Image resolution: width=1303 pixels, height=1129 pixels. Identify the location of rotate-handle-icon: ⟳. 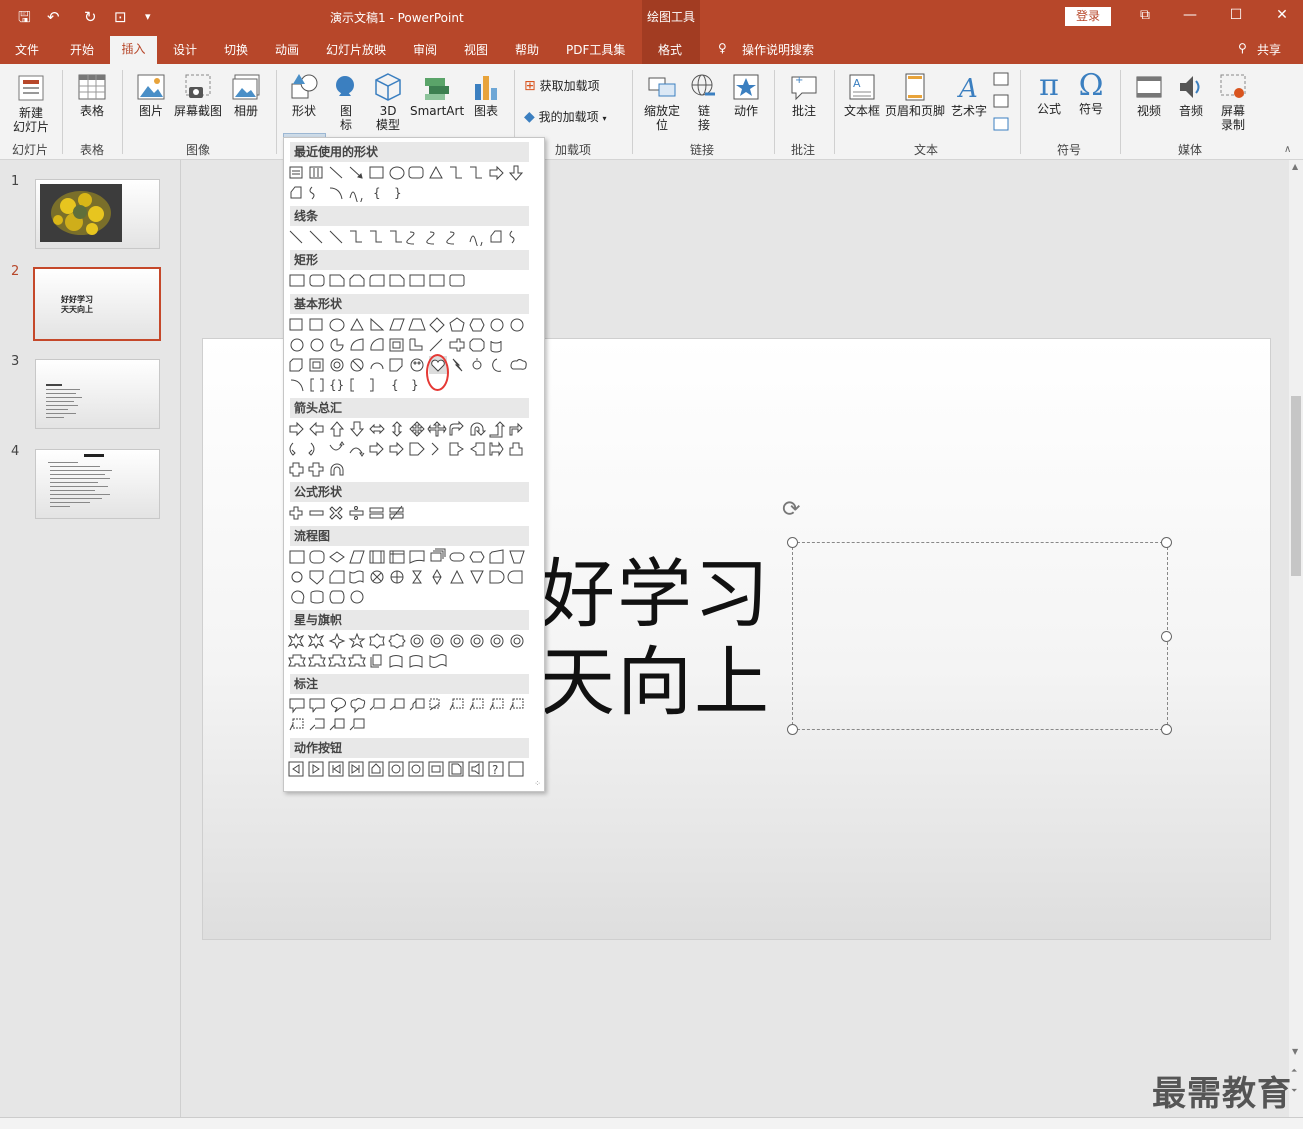
(791, 509).